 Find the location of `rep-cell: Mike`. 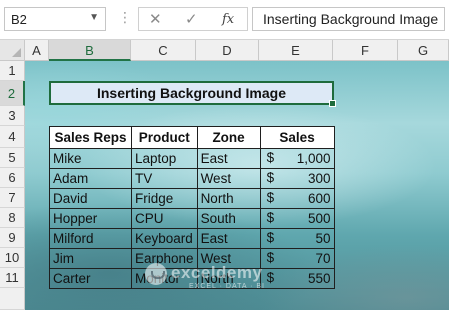

rep-cell: Mike is located at coordinates (90, 158).